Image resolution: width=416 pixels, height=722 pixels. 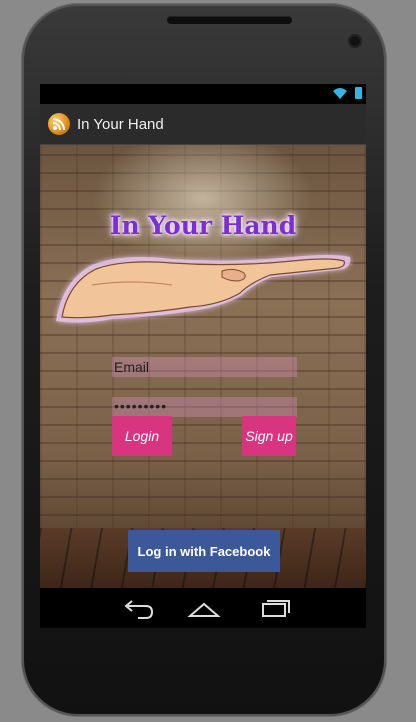 What do you see at coordinates (274, 608) in the screenshot?
I see `recent-apps-icon` at bounding box center [274, 608].